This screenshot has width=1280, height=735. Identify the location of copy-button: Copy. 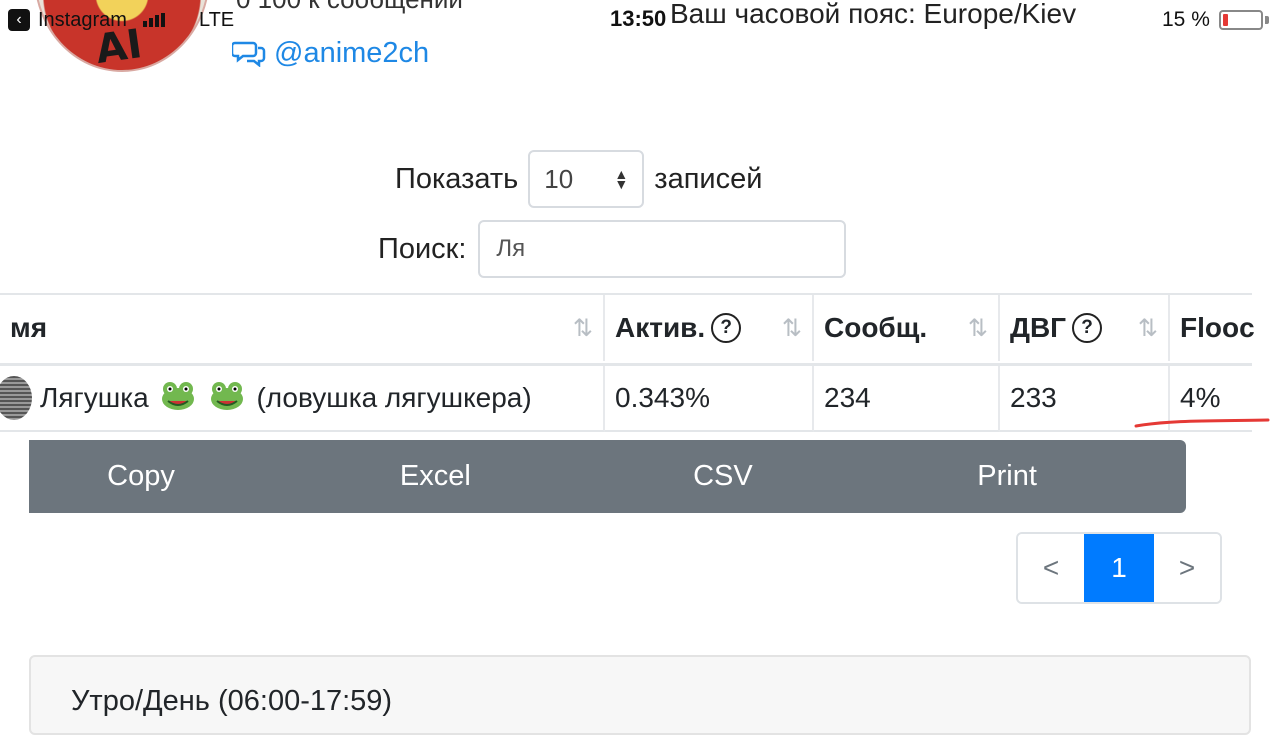
(141, 476).